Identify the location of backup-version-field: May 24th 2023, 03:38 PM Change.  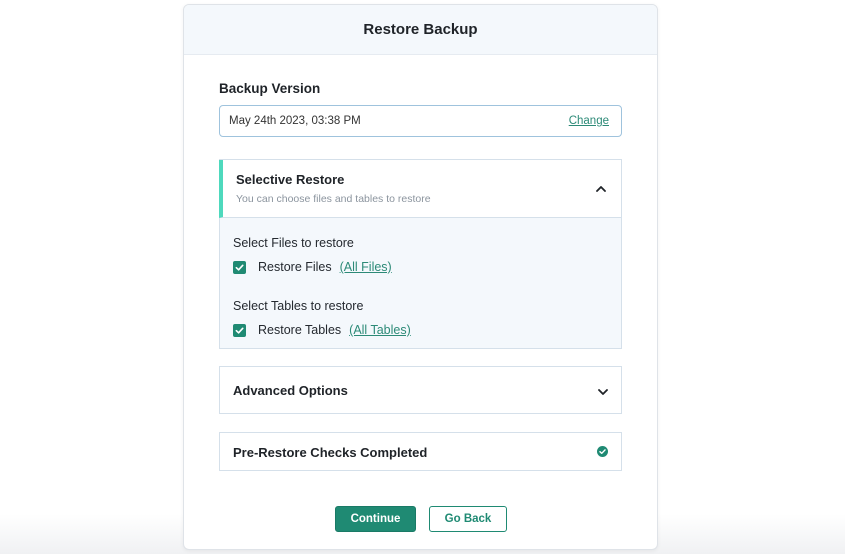
(420, 121).